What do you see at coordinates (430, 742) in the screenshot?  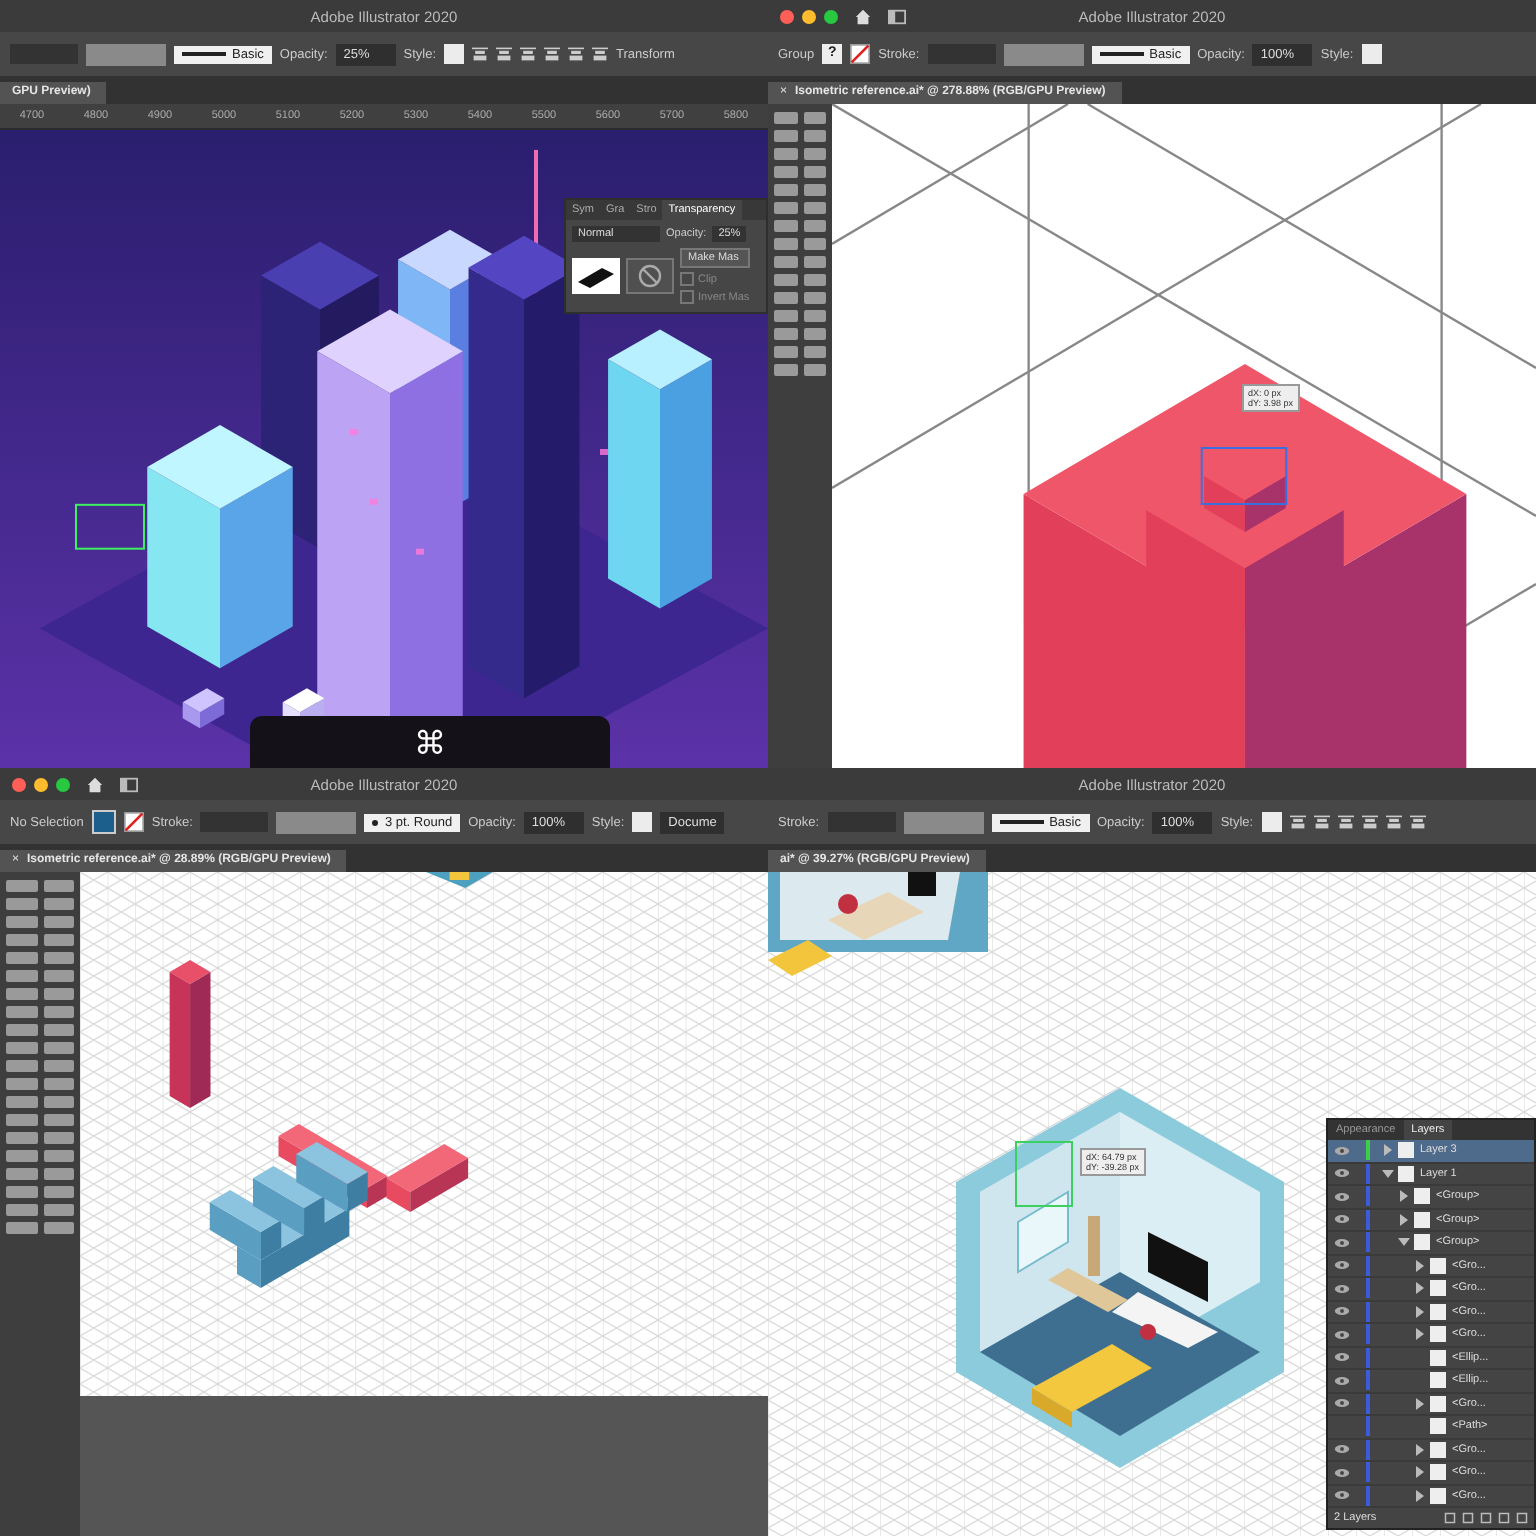 I see `command-key-symbol: ⌘` at bounding box center [430, 742].